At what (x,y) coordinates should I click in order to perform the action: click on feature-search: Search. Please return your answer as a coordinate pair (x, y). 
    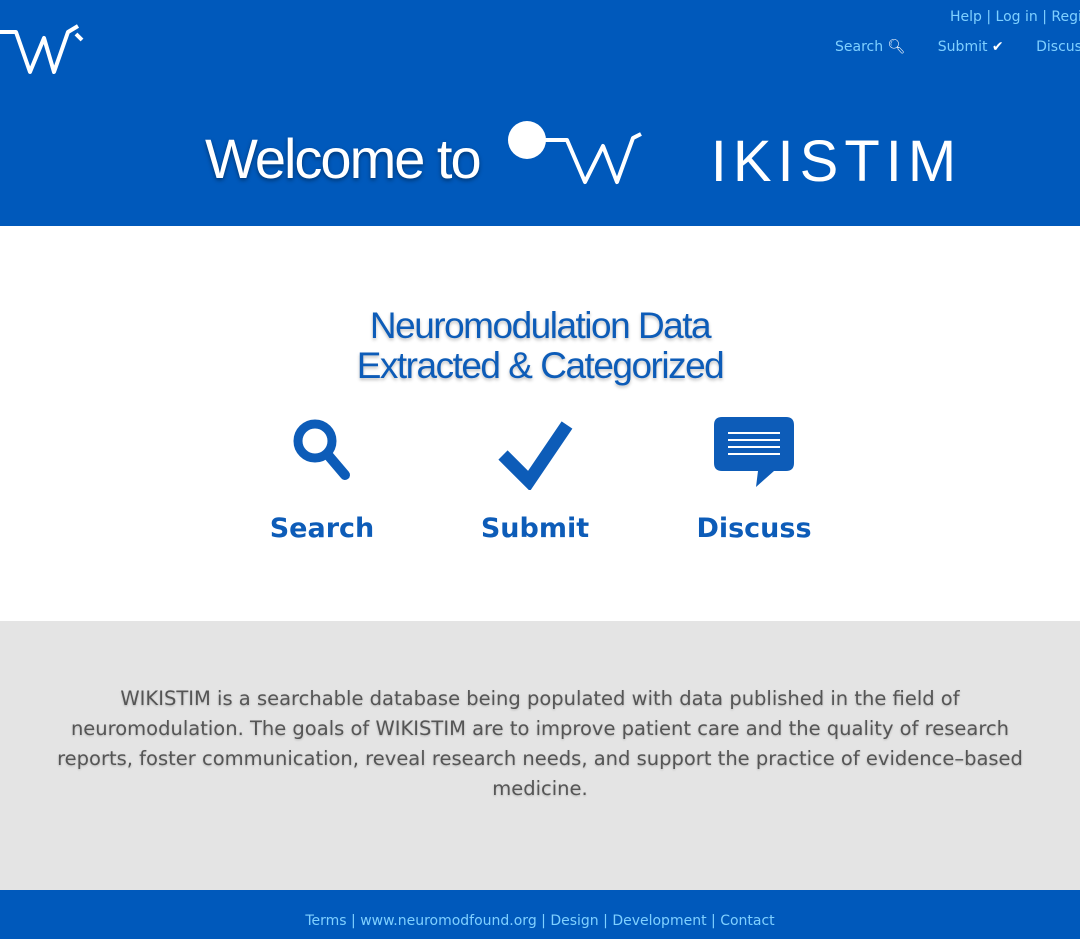
    Looking at the image, I should click on (322, 479).